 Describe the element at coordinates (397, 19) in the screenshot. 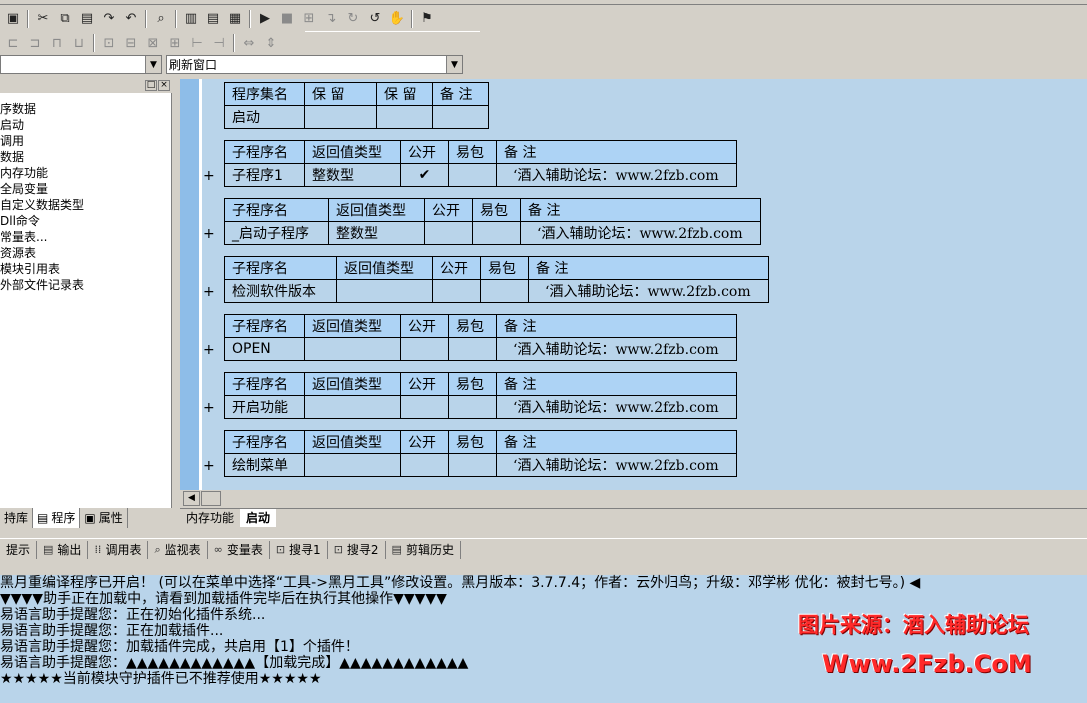

I see `hand-icon: ✋` at that location.